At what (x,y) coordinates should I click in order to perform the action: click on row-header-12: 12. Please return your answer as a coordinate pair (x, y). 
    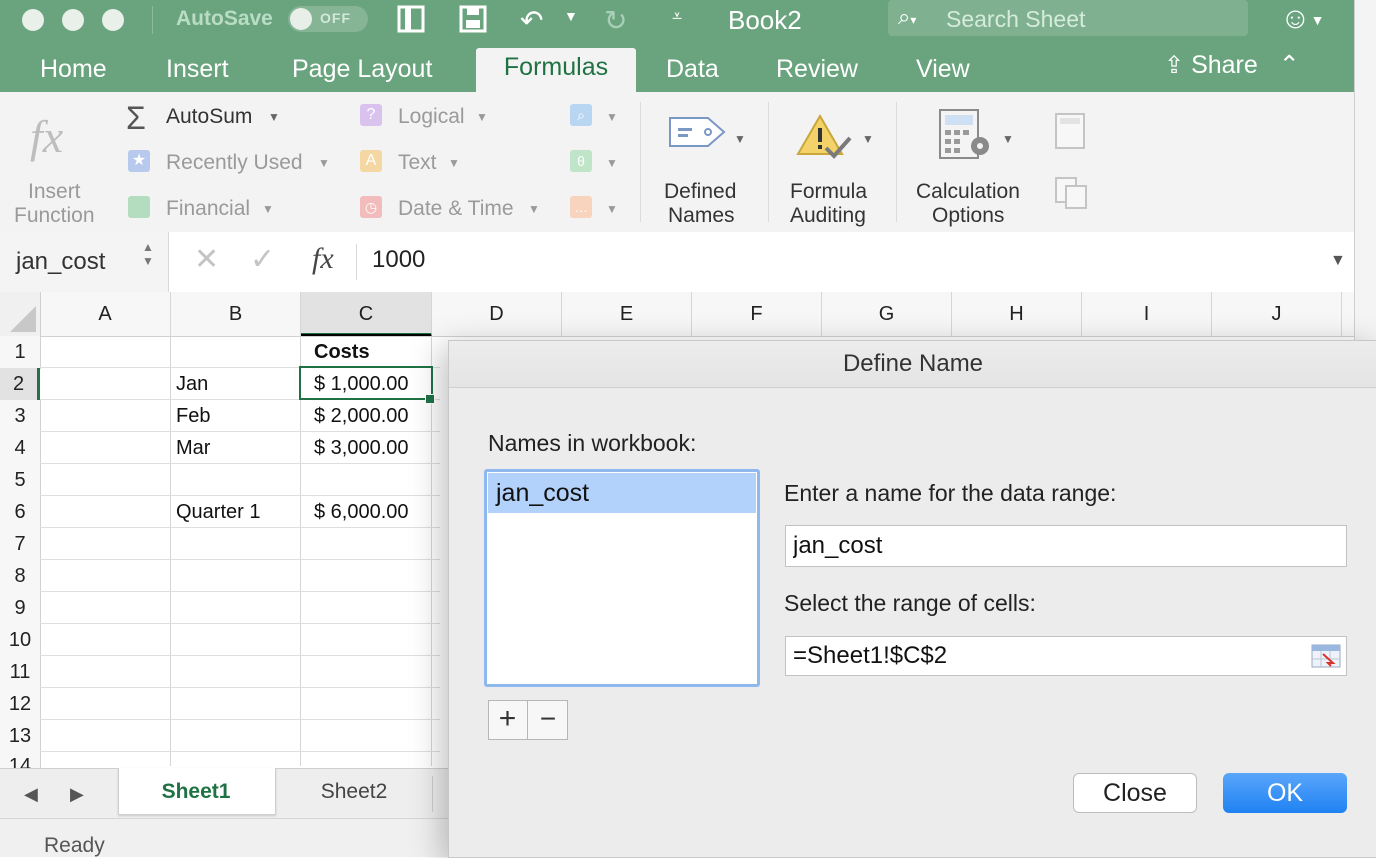
    Looking at the image, I should click on (20, 704).